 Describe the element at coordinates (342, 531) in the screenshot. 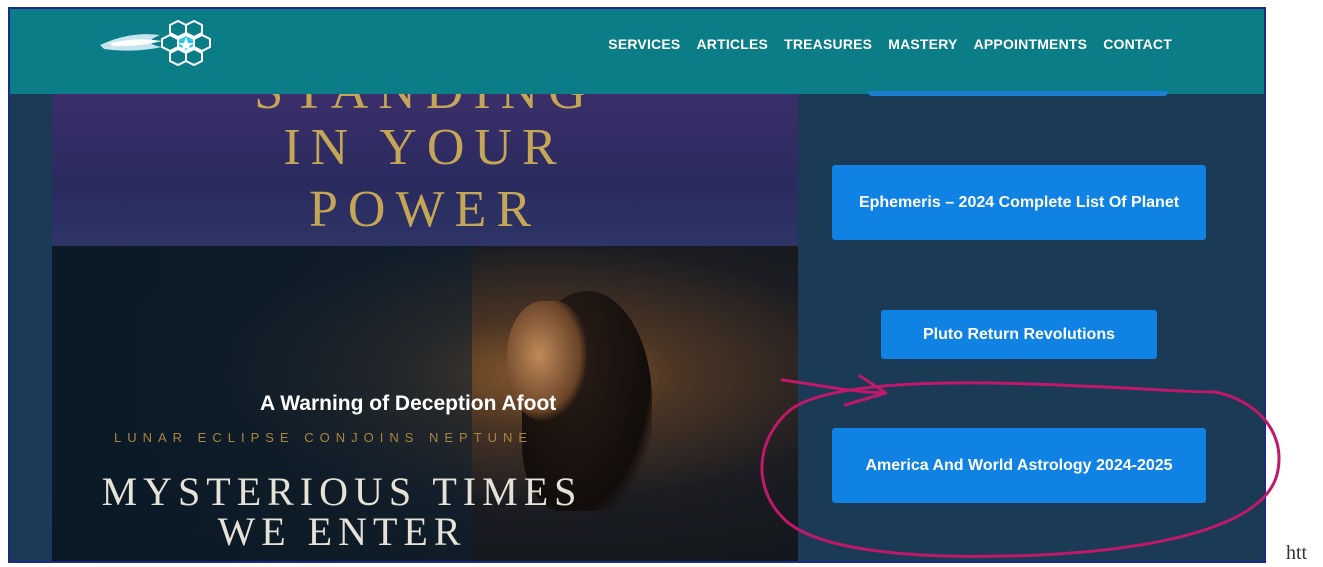

I see `headline-line2: WE ENTER` at that location.